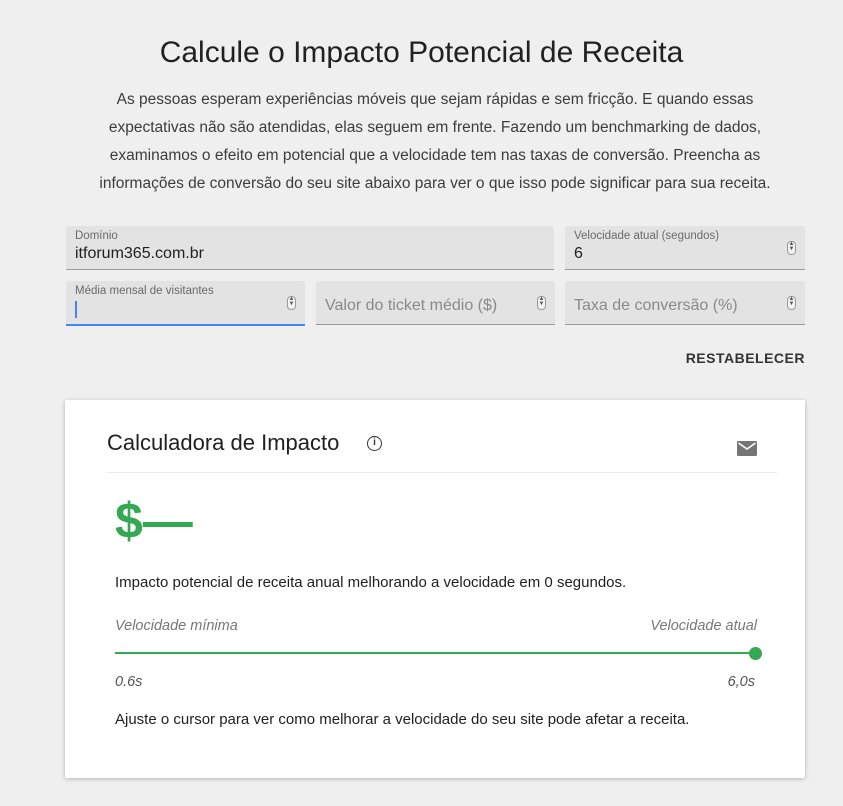 This screenshot has height=806, width=843. What do you see at coordinates (411, 305) in the screenshot?
I see `average-ticket-placeholder: Valor do ticket médio ($)` at bounding box center [411, 305].